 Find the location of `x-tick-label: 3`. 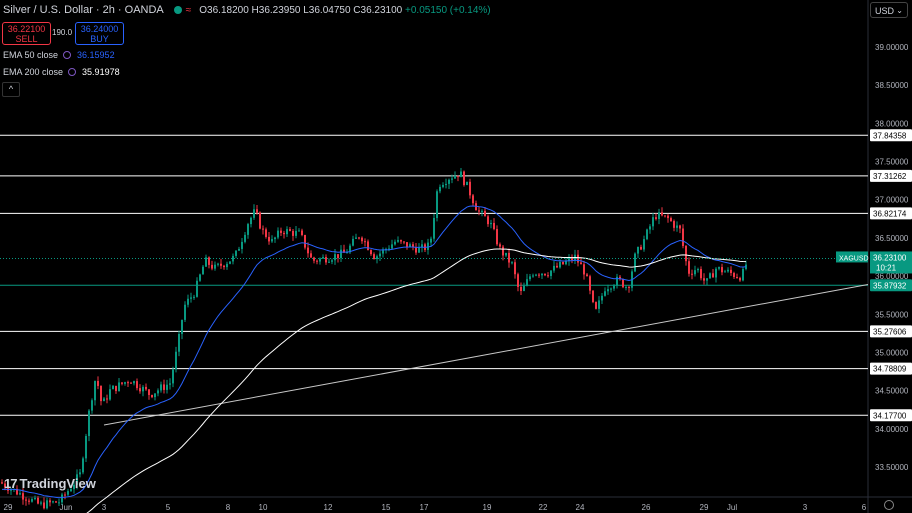

x-tick-label: 3 is located at coordinates (104, 507).